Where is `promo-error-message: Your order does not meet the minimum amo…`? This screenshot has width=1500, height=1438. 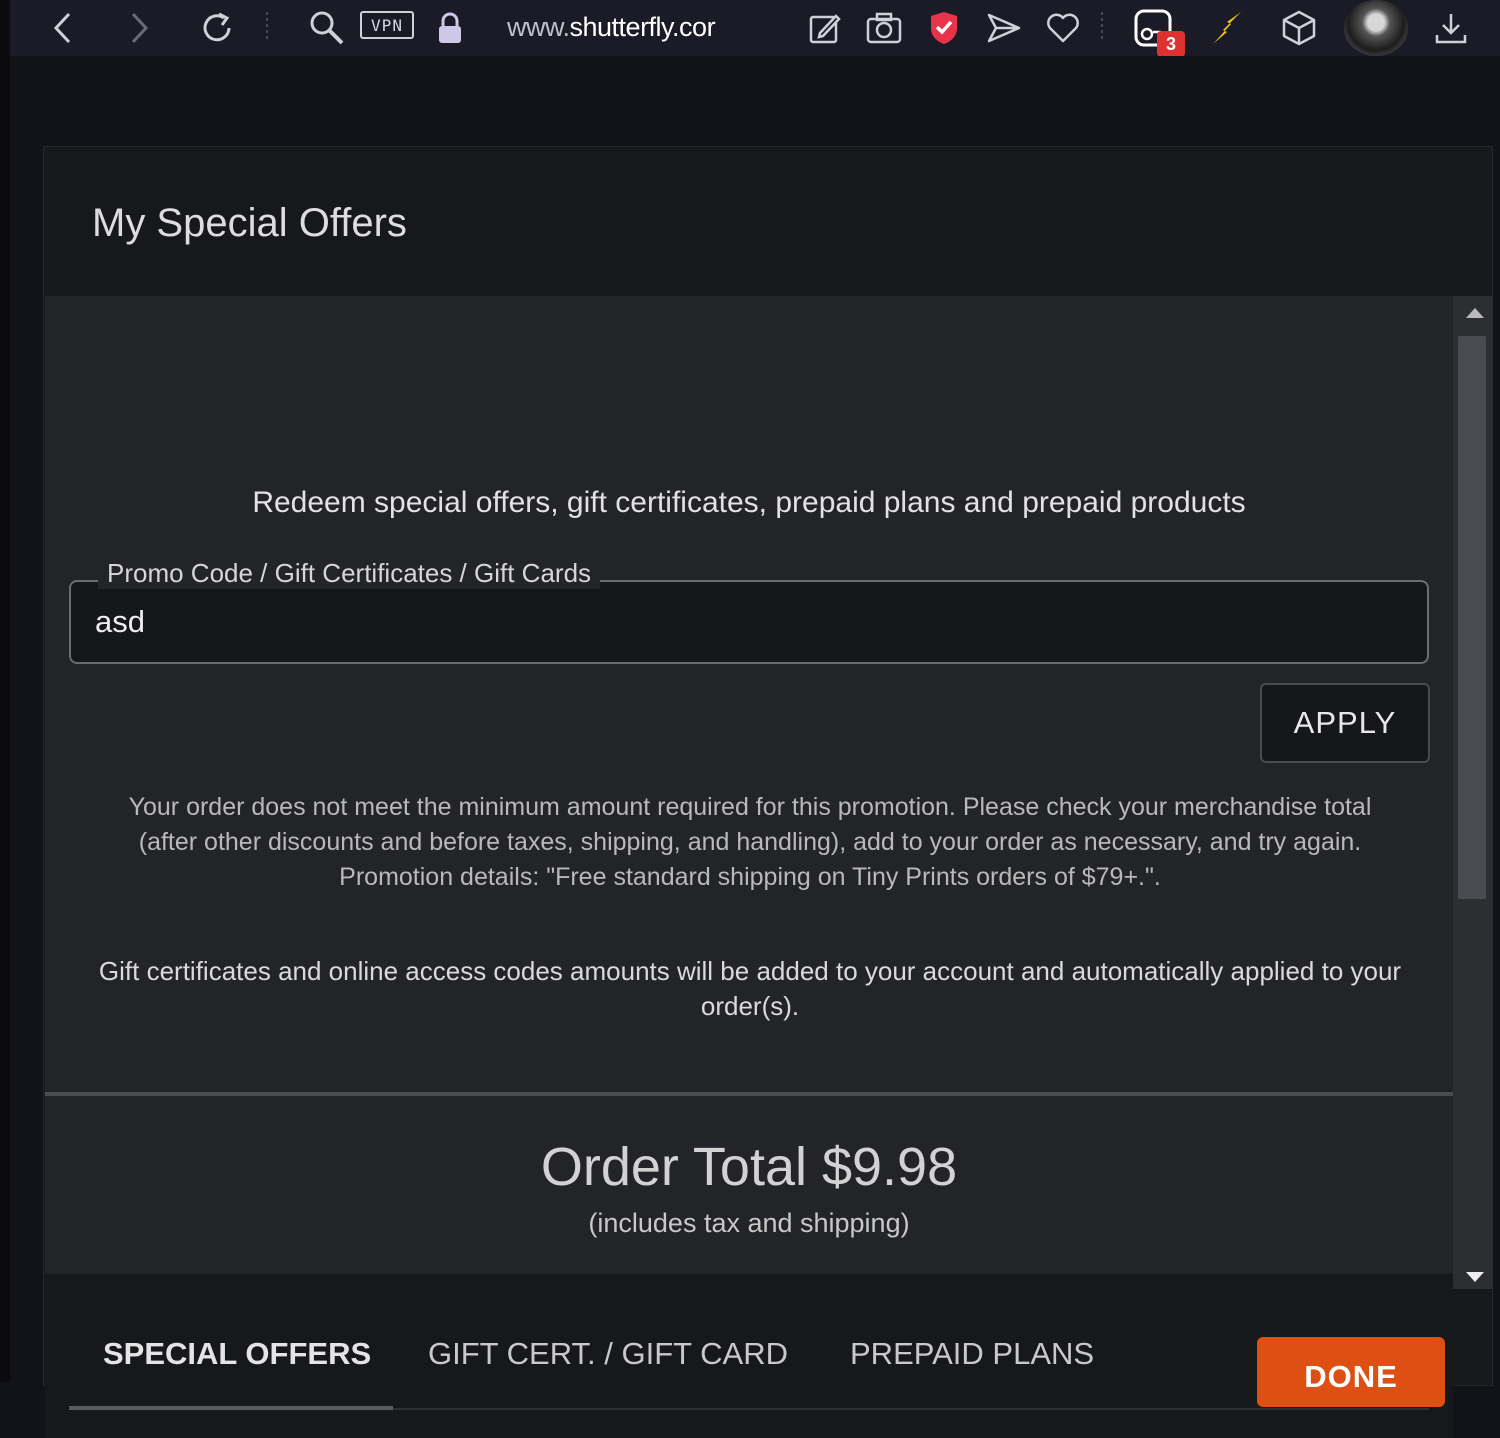 promo-error-message: Your order does not meet the minimum amo… is located at coordinates (750, 842).